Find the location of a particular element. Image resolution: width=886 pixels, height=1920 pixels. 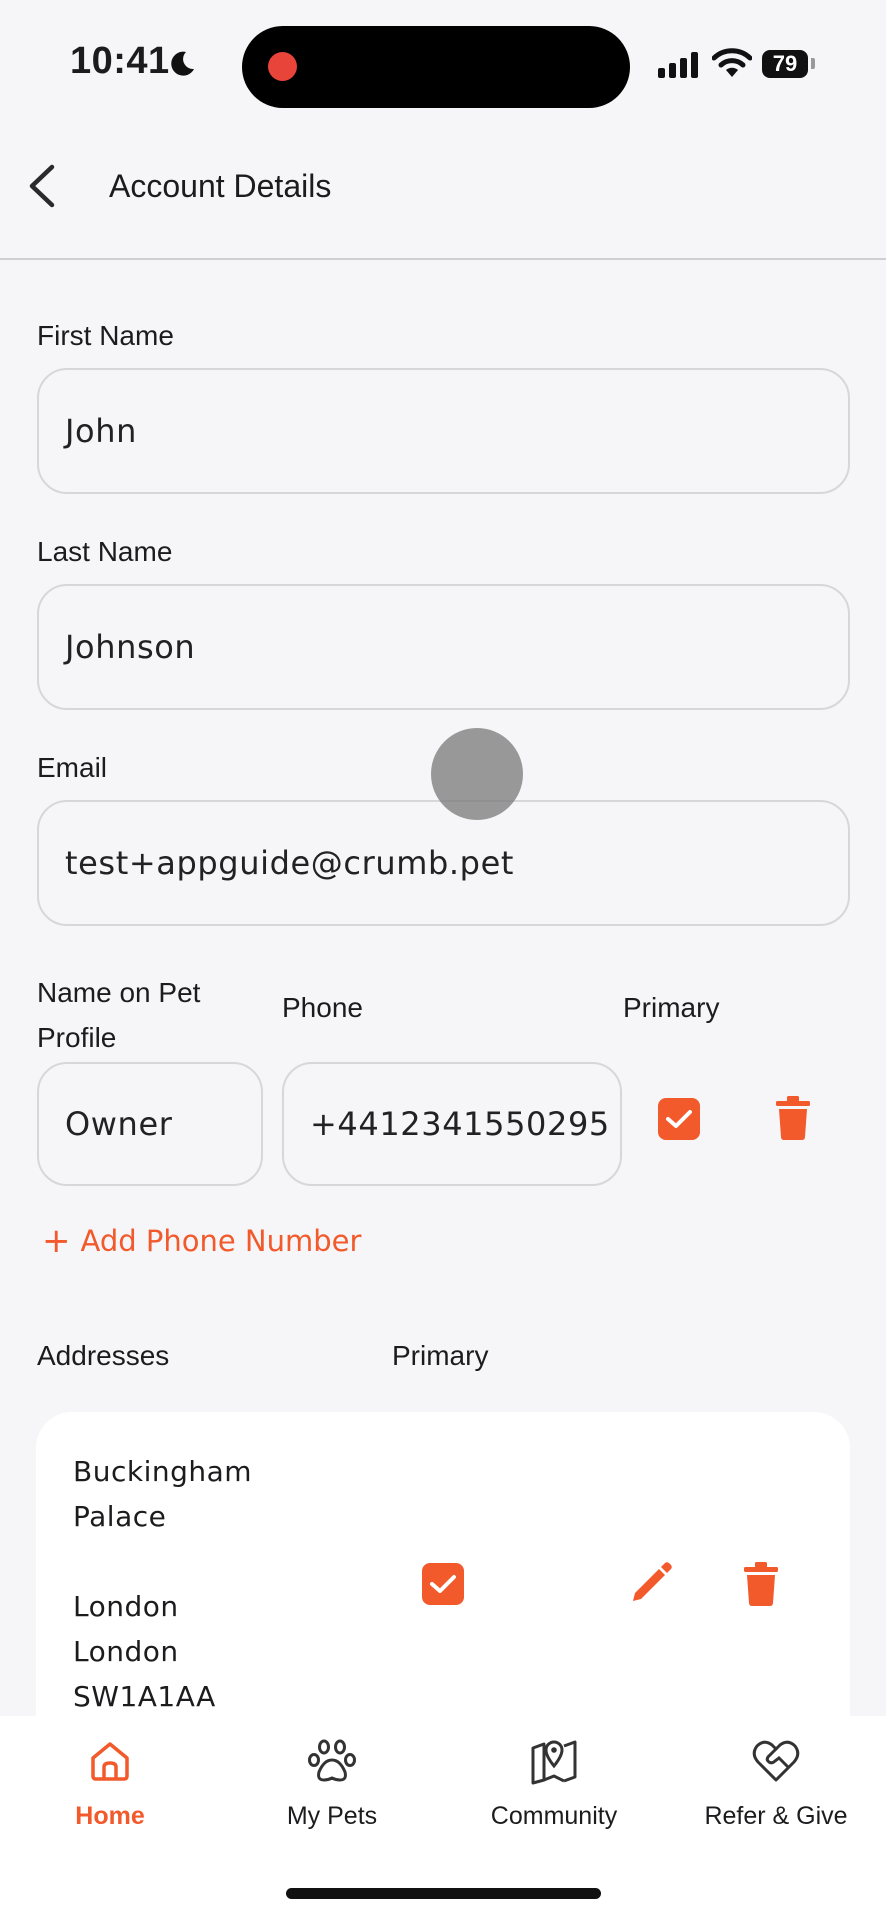

home-indicator is located at coordinates (443, 1893).